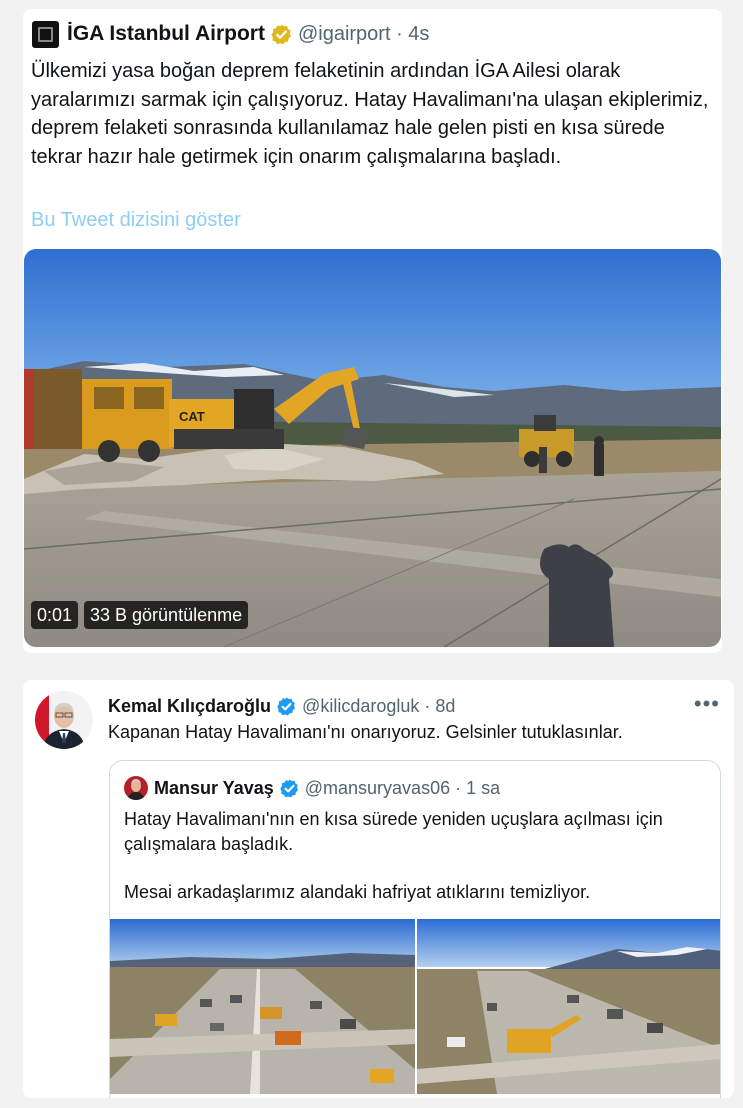 The image size is (743, 1108). I want to click on show-thread-link: Bu Tweet dizisini göster, so click(136, 220).